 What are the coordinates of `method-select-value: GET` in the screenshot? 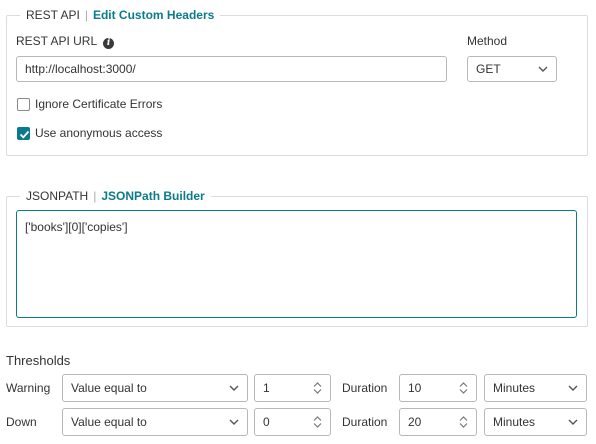 It's located at (488, 69).